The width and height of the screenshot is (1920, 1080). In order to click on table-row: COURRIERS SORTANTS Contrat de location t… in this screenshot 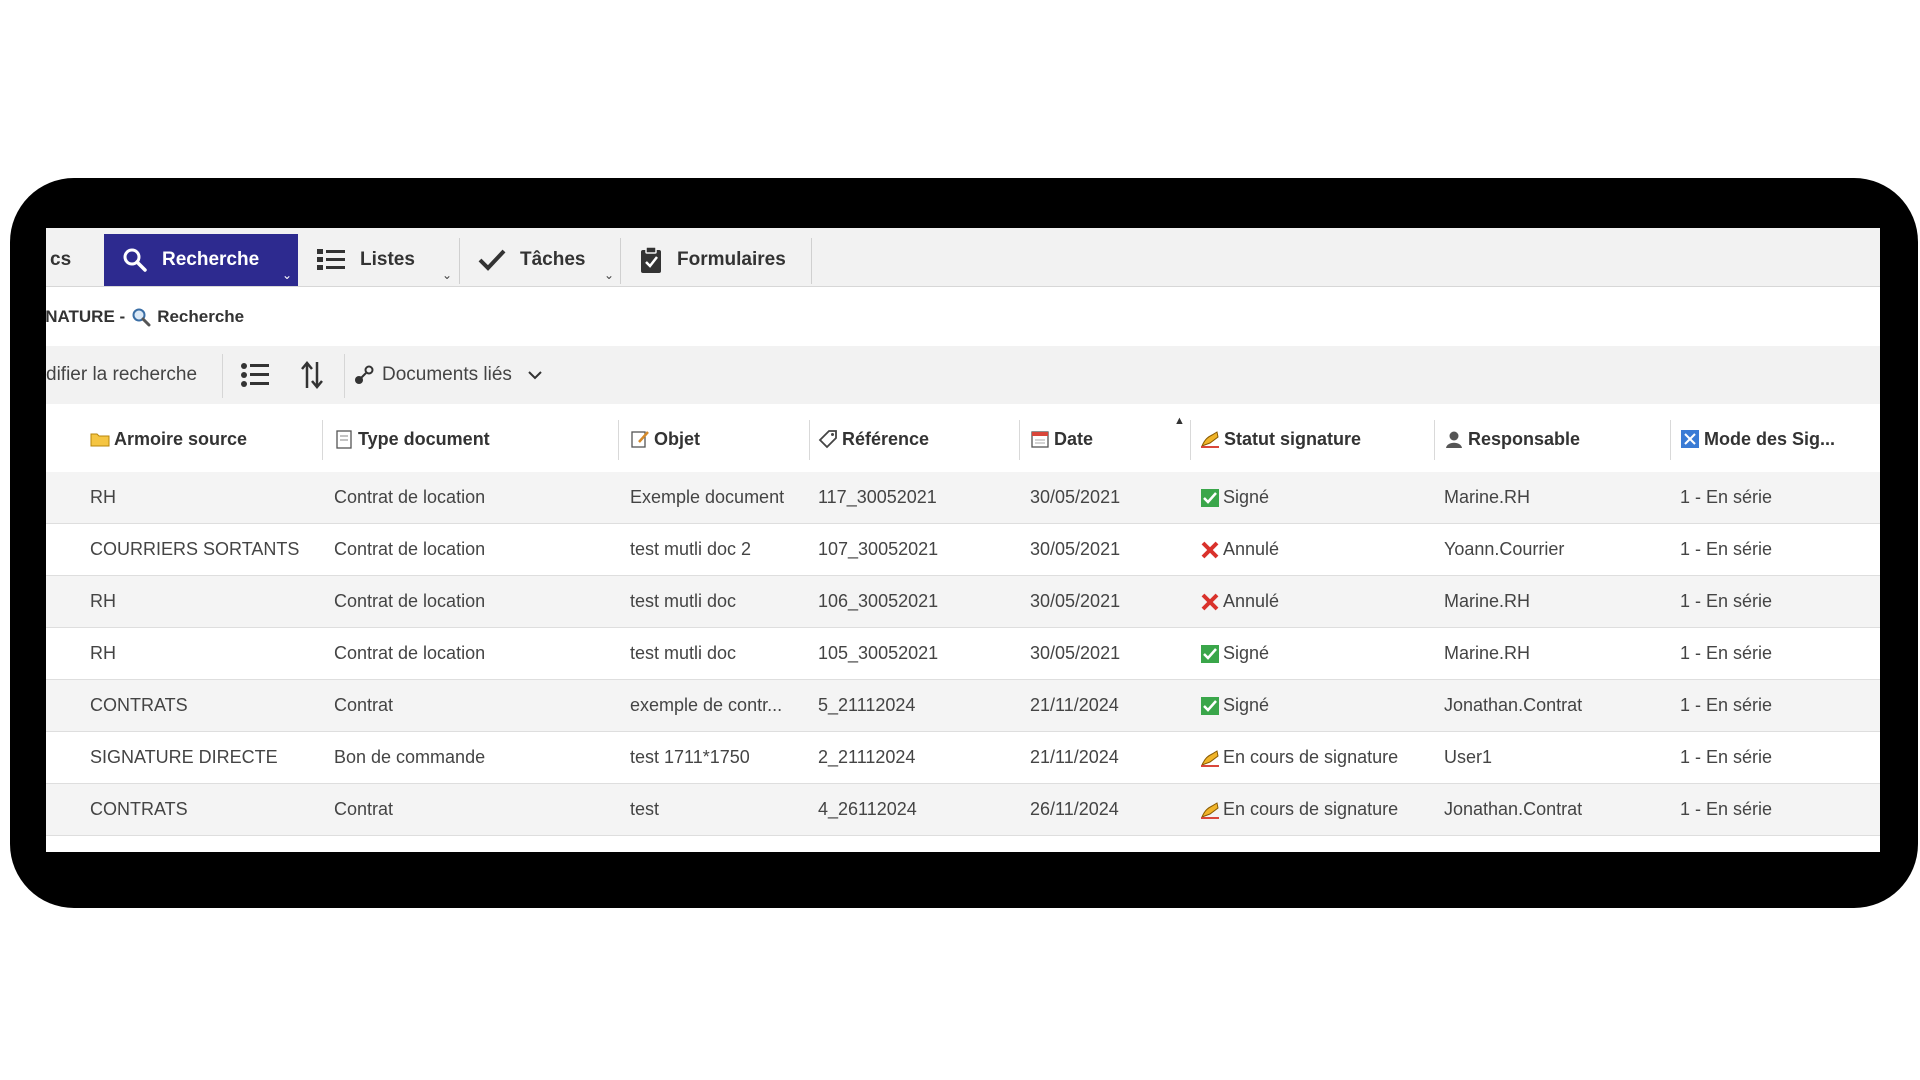, I will do `click(963, 550)`.